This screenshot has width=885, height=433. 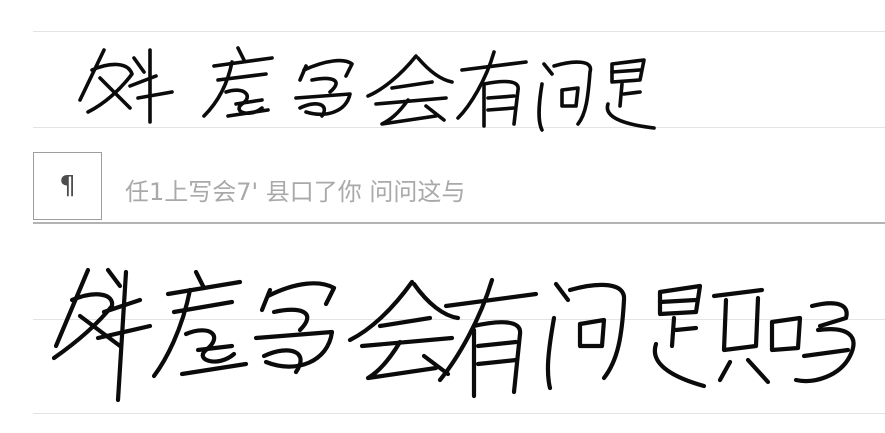 What do you see at coordinates (295, 189) in the screenshot?
I see `recognized-text-candidate: 任1上写会7' 县口了你 问问这与` at bounding box center [295, 189].